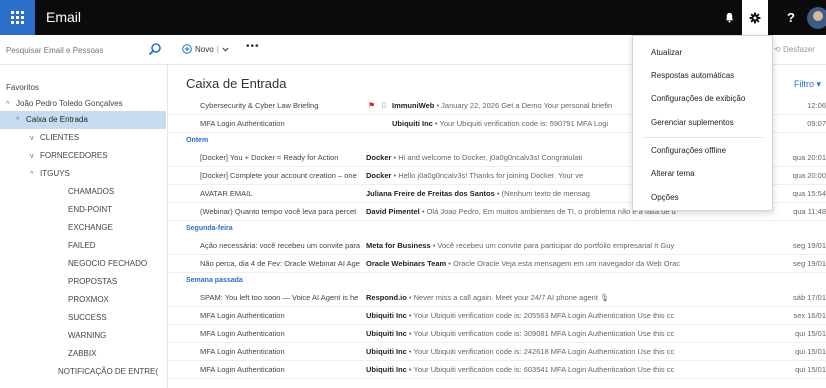 Image resolution: width=826 pixels, height=388 pixels. I want to click on page-title: Caixa de Entrada, so click(236, 83).